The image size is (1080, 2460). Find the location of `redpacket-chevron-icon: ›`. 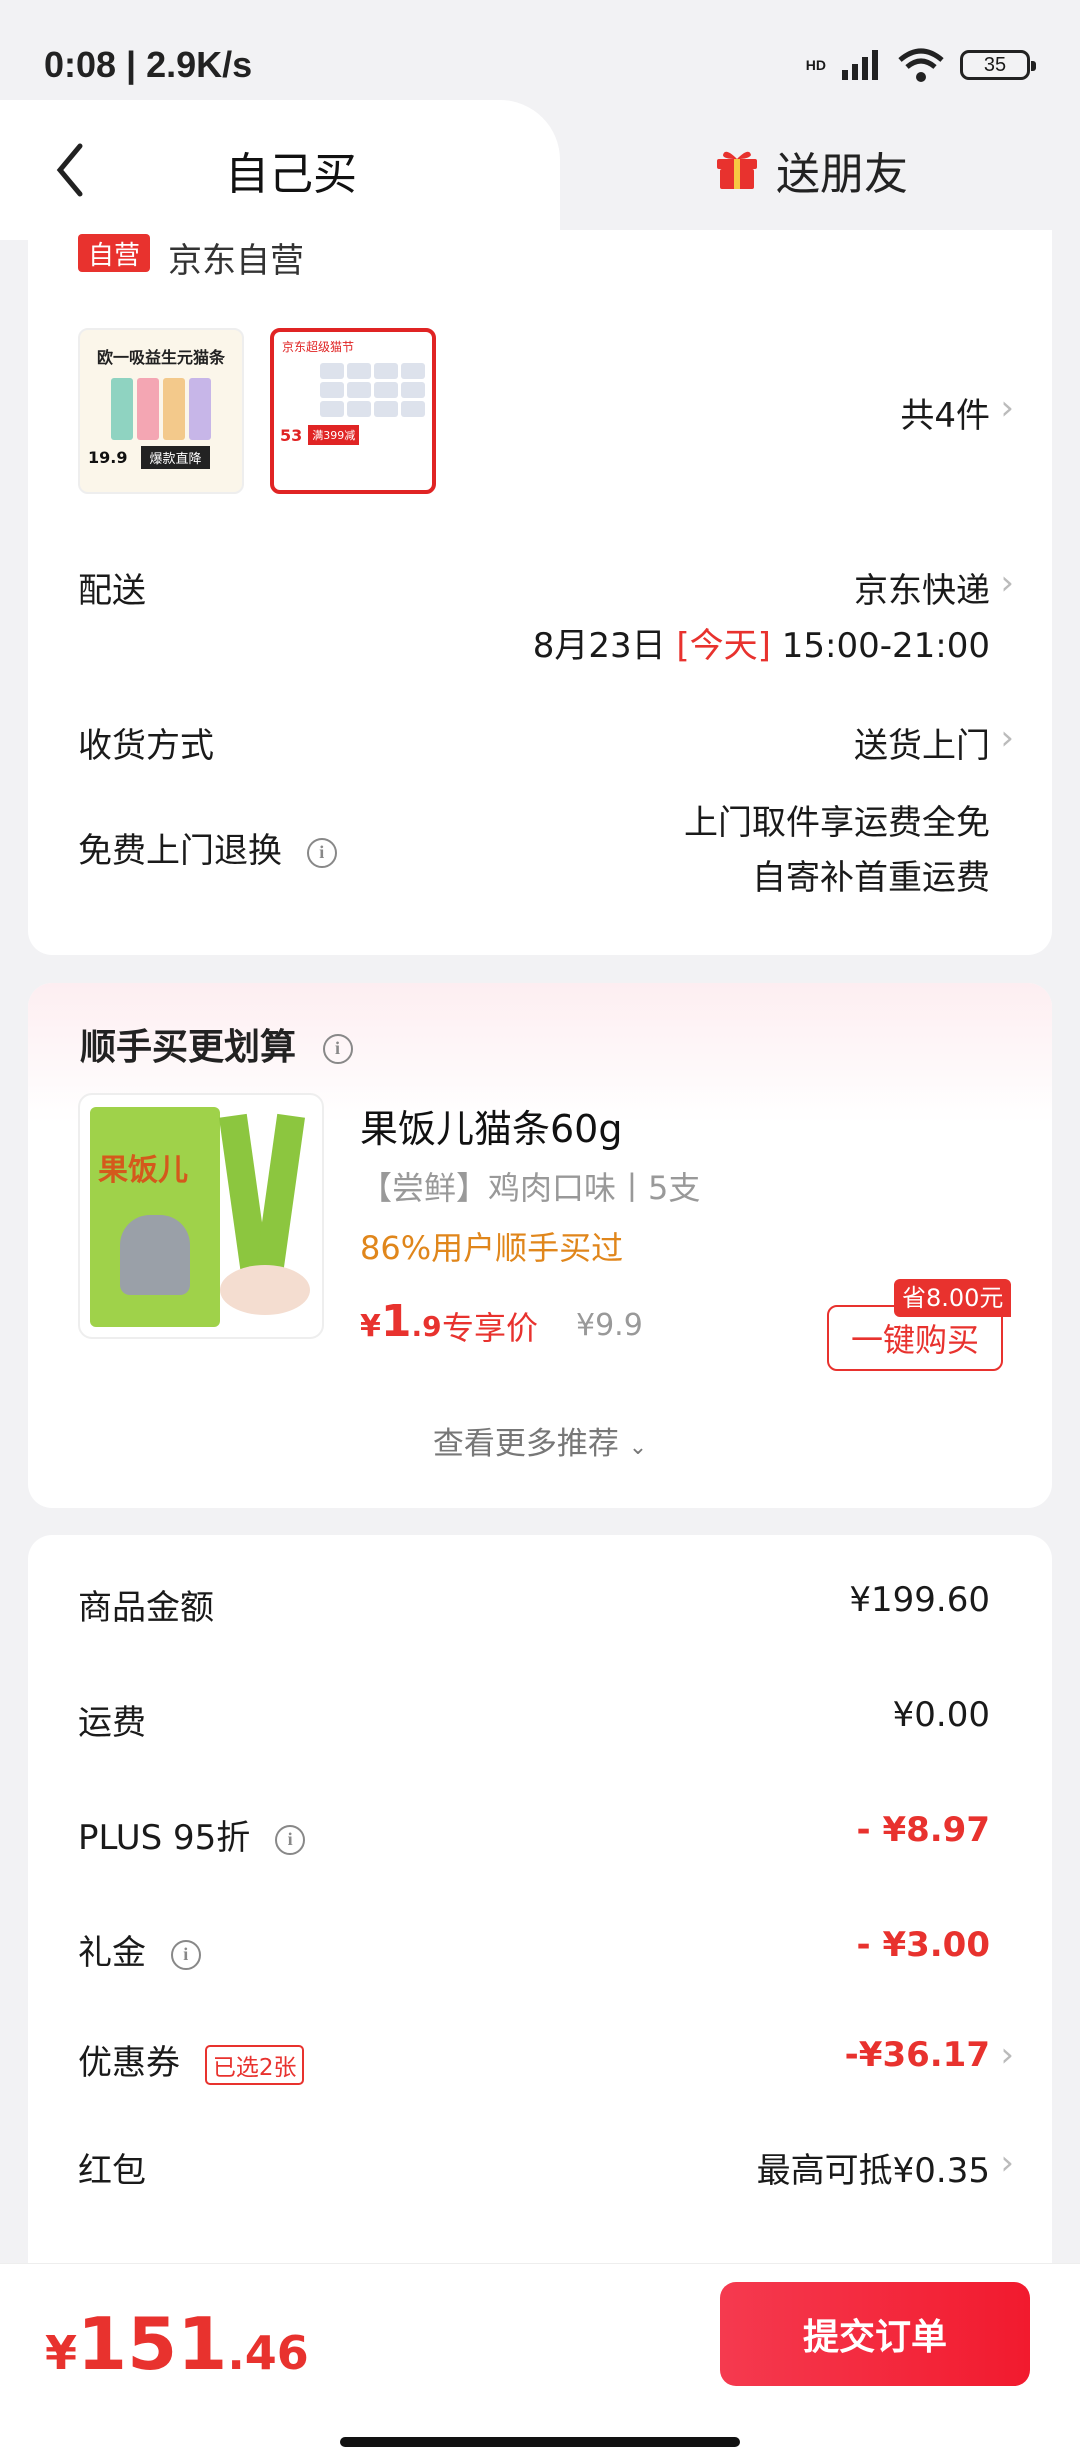

redpacket-chevron-icon: › is located at coordinates (1007, 2163).